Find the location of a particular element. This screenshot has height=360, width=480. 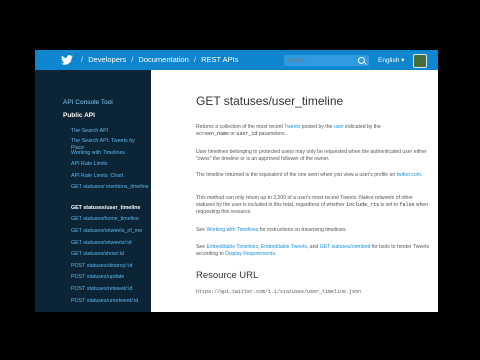

sidebar-item-rate-limits: API Rate Limits is located at coordinates (110, 164).